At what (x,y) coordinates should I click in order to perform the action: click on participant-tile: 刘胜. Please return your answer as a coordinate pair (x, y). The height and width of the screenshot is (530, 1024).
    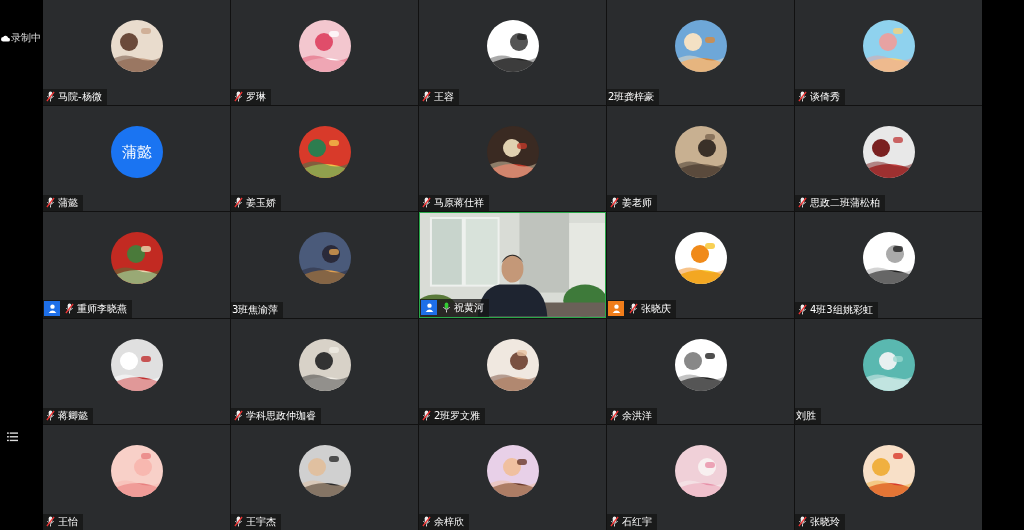
    Looking at the image, I should click on (888, 371).